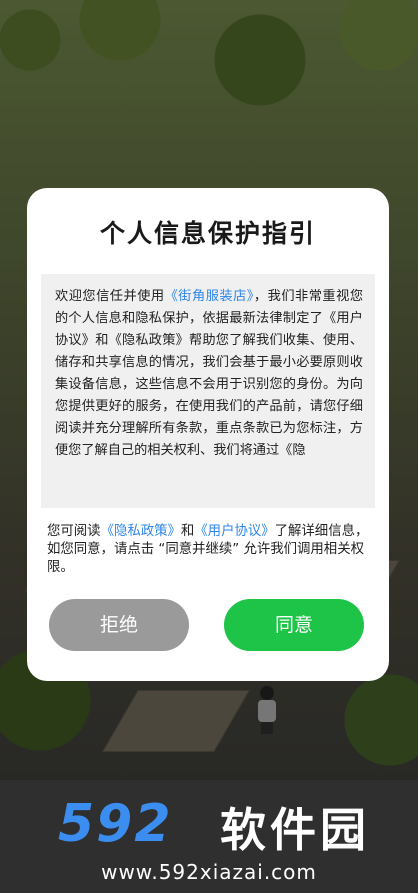 This screenshot has width=418, height=893. Describe the element at coordinates (295, 830) in the screenshot. I see `watermark-name: 软件园` at that location.